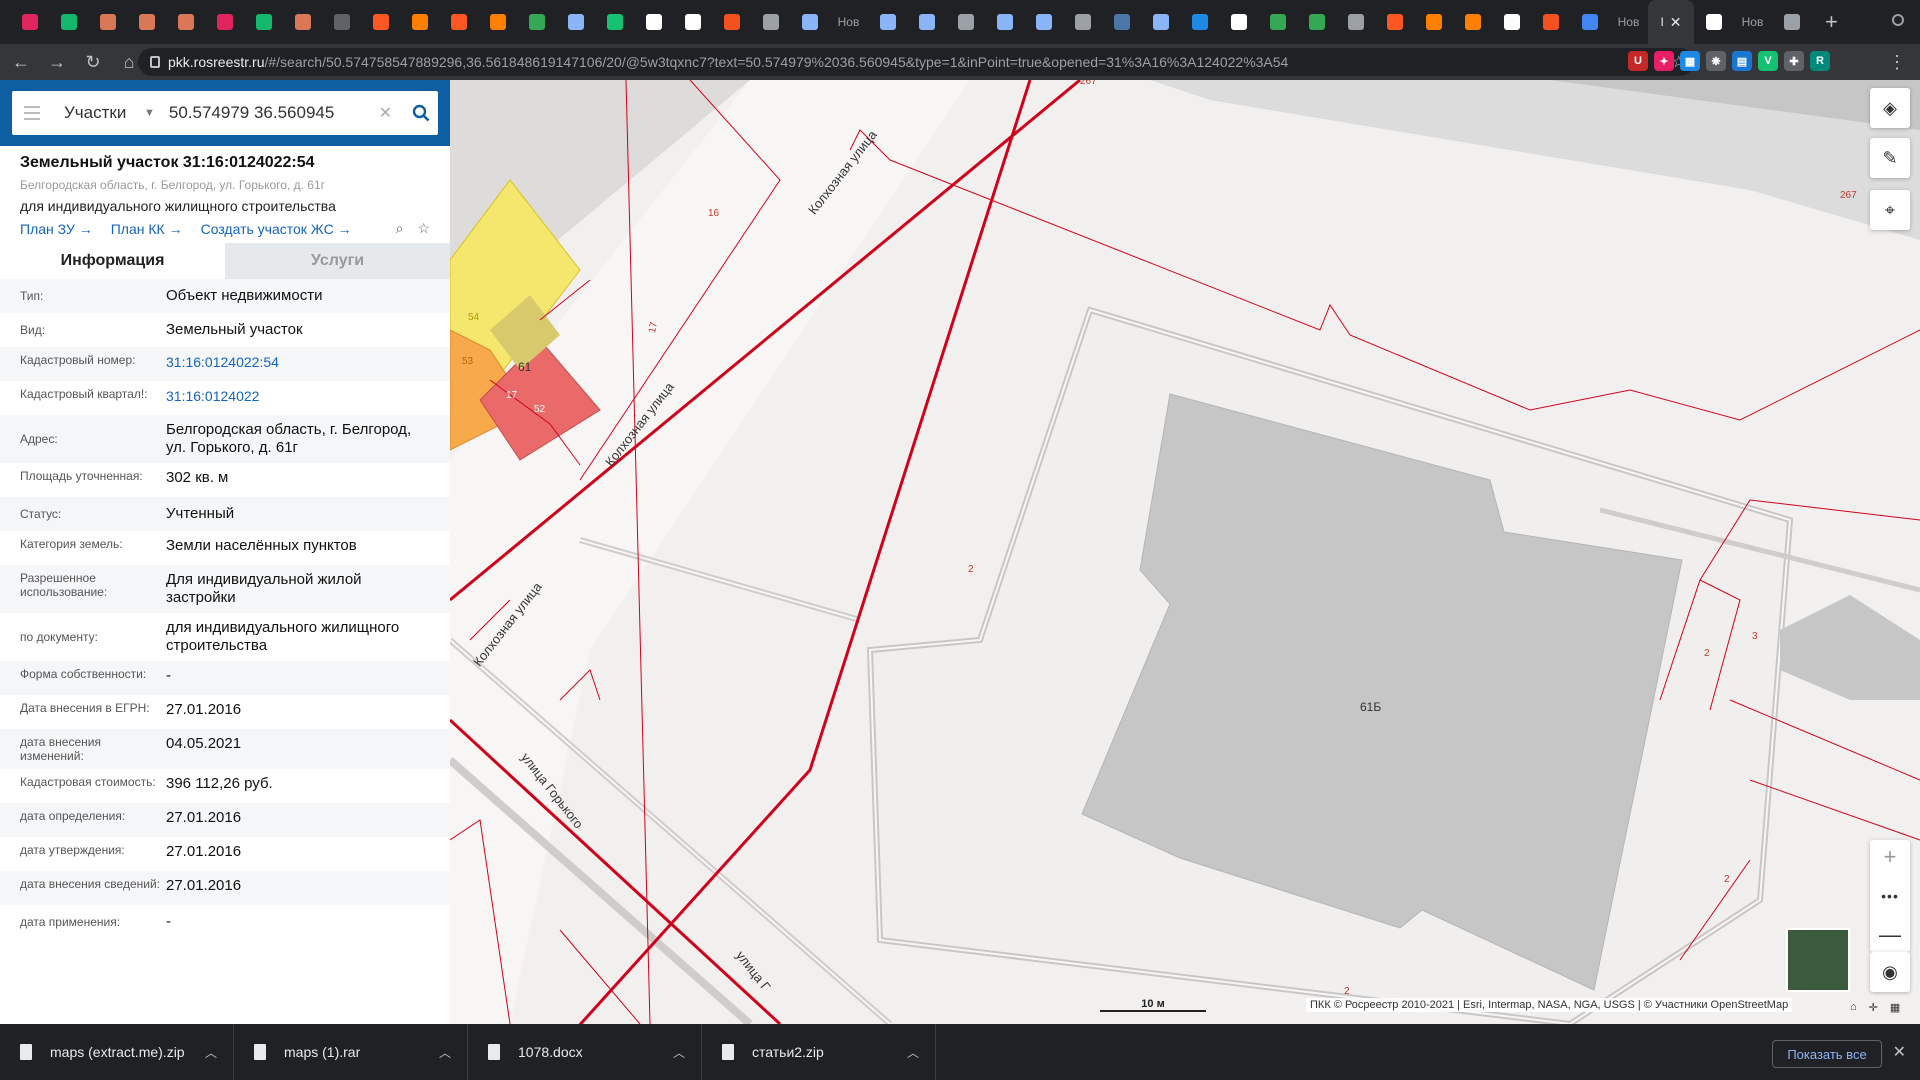 The image size is (1920, 1080). Describe the element at coordinates (1768, 61) in the screenshot. I see `extension-icon: V` at that location.